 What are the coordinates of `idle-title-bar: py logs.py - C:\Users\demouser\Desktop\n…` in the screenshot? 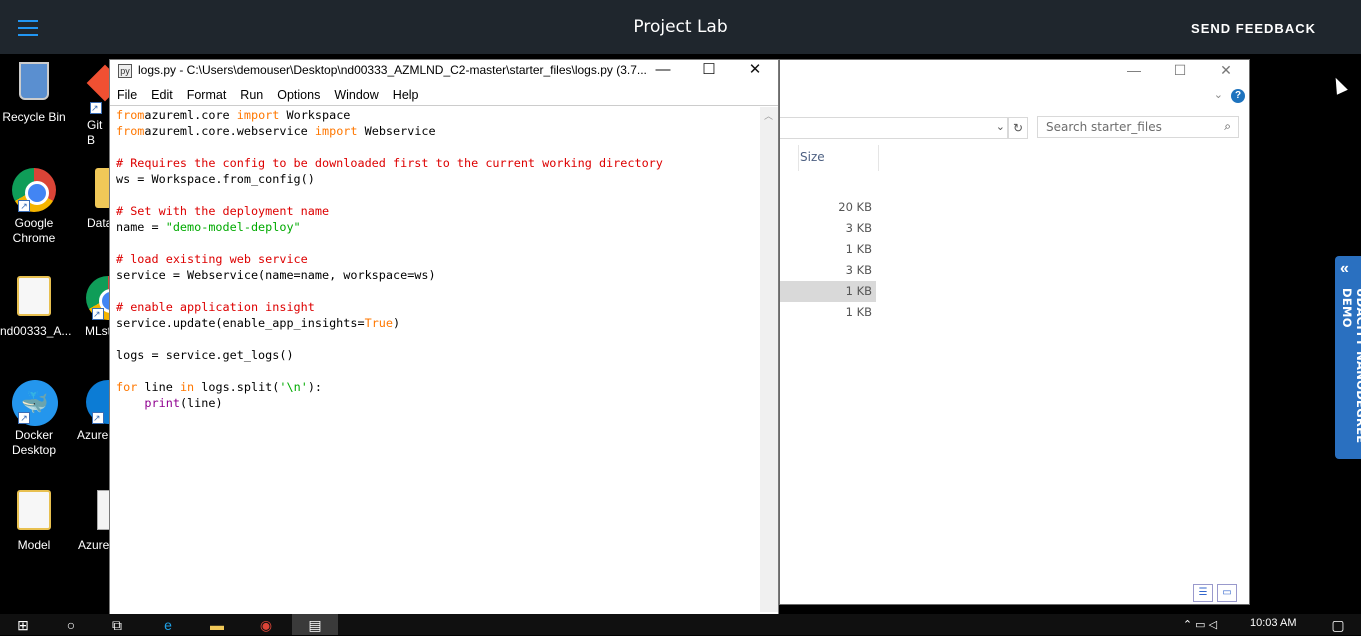 It's located at (444, 71).